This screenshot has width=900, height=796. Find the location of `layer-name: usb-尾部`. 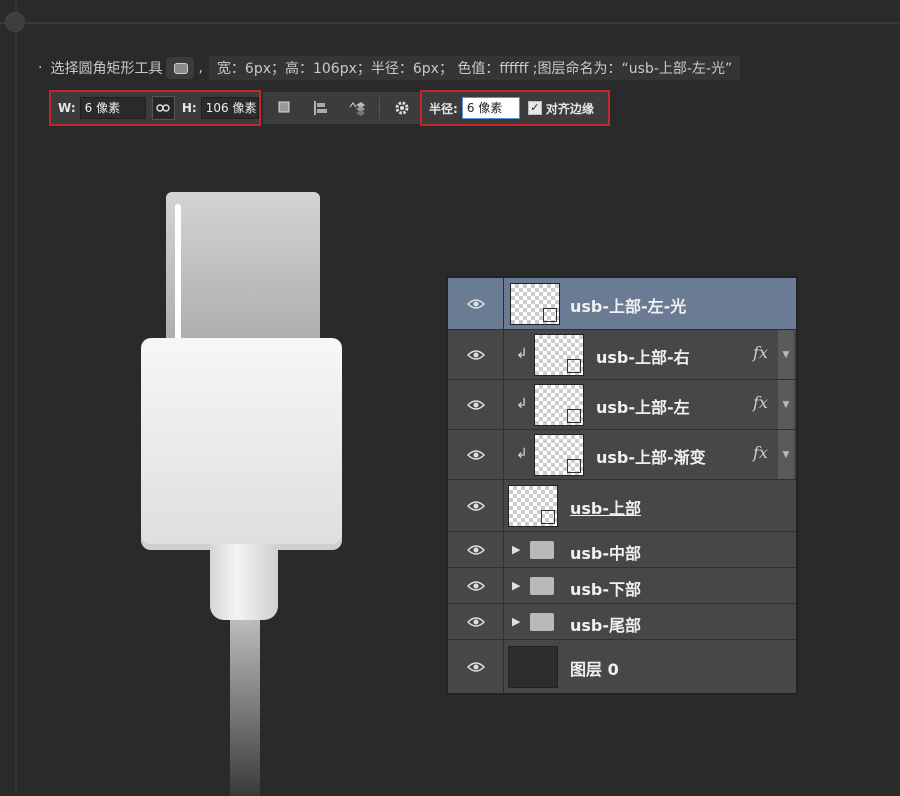

layer-name: usb-尾部 is located at coordinates (606, 625).